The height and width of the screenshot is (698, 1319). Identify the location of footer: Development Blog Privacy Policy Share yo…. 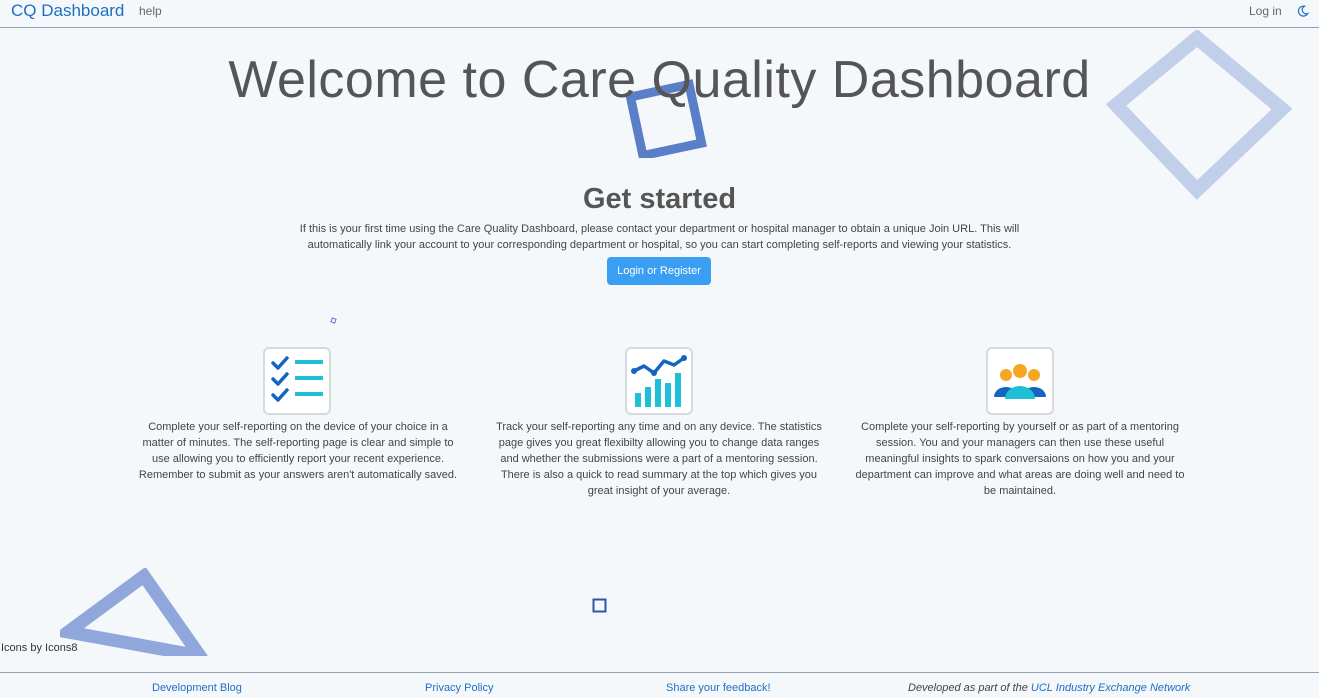
(659, 685).